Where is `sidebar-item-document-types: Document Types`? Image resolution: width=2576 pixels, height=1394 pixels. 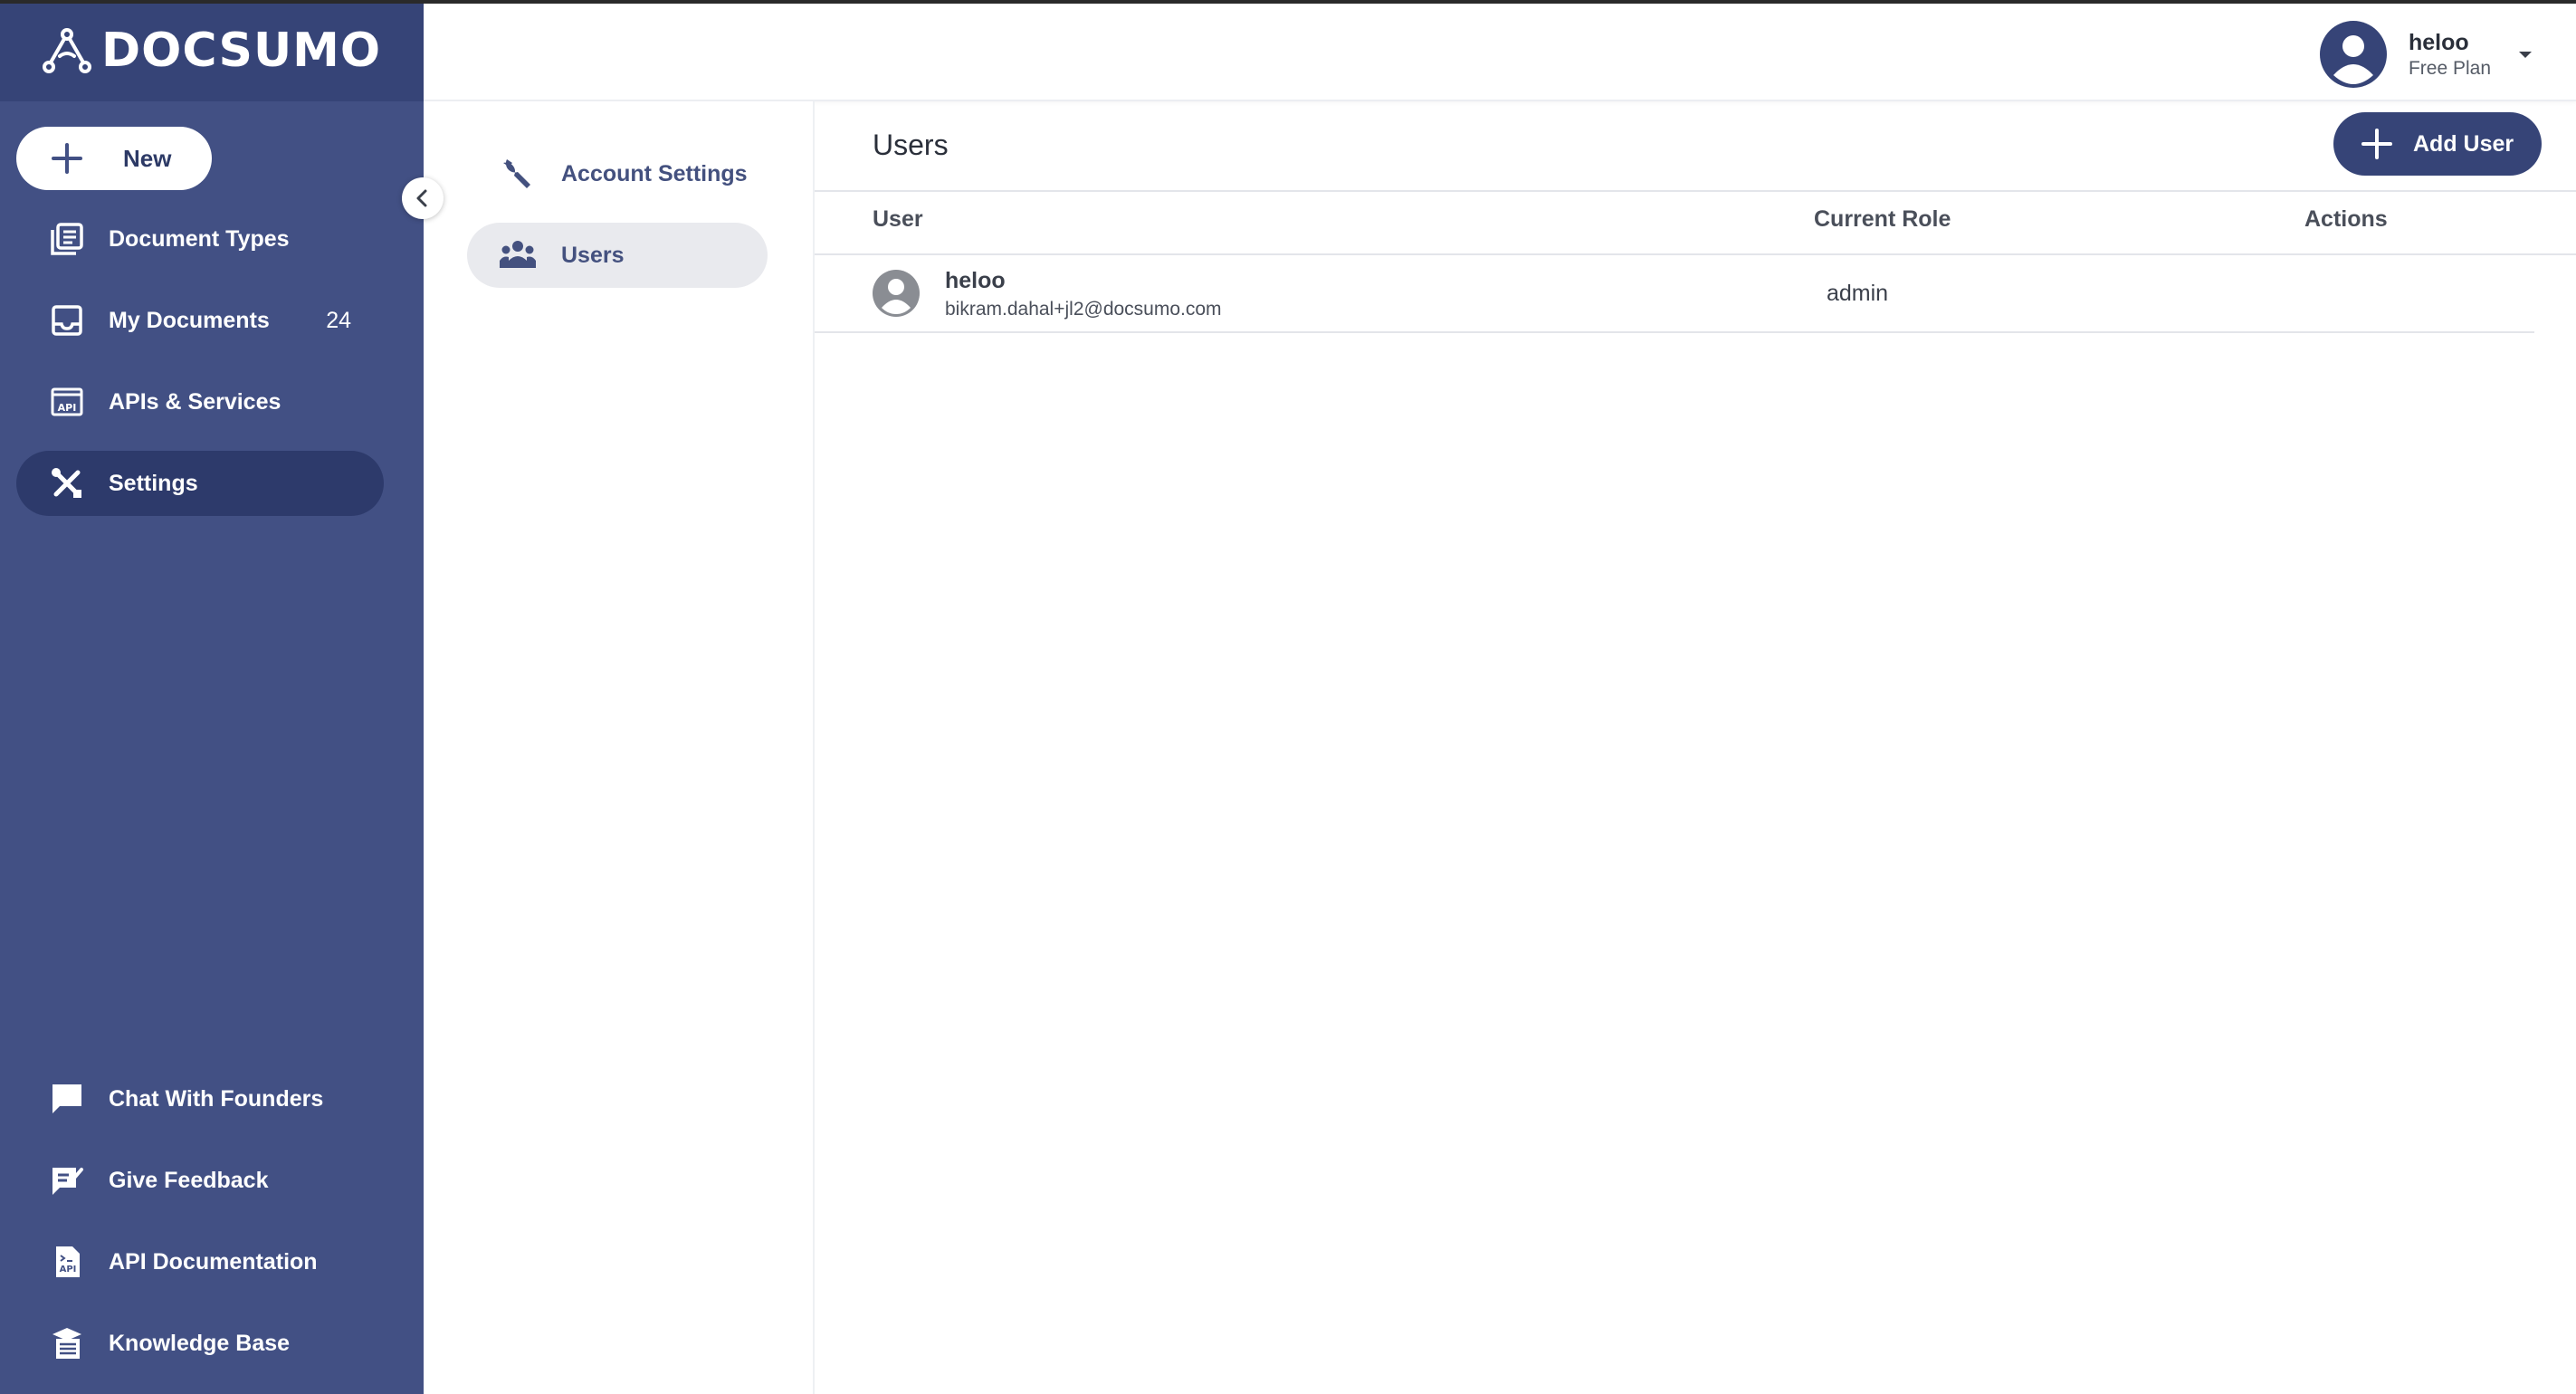
sidebar-item-document-types: Document Types is located at coordinates (200, 239).